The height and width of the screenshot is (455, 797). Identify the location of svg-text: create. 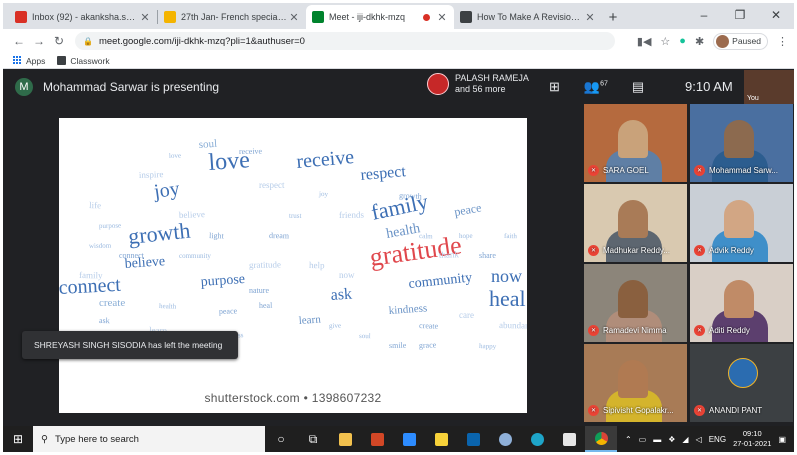
(112, 303).